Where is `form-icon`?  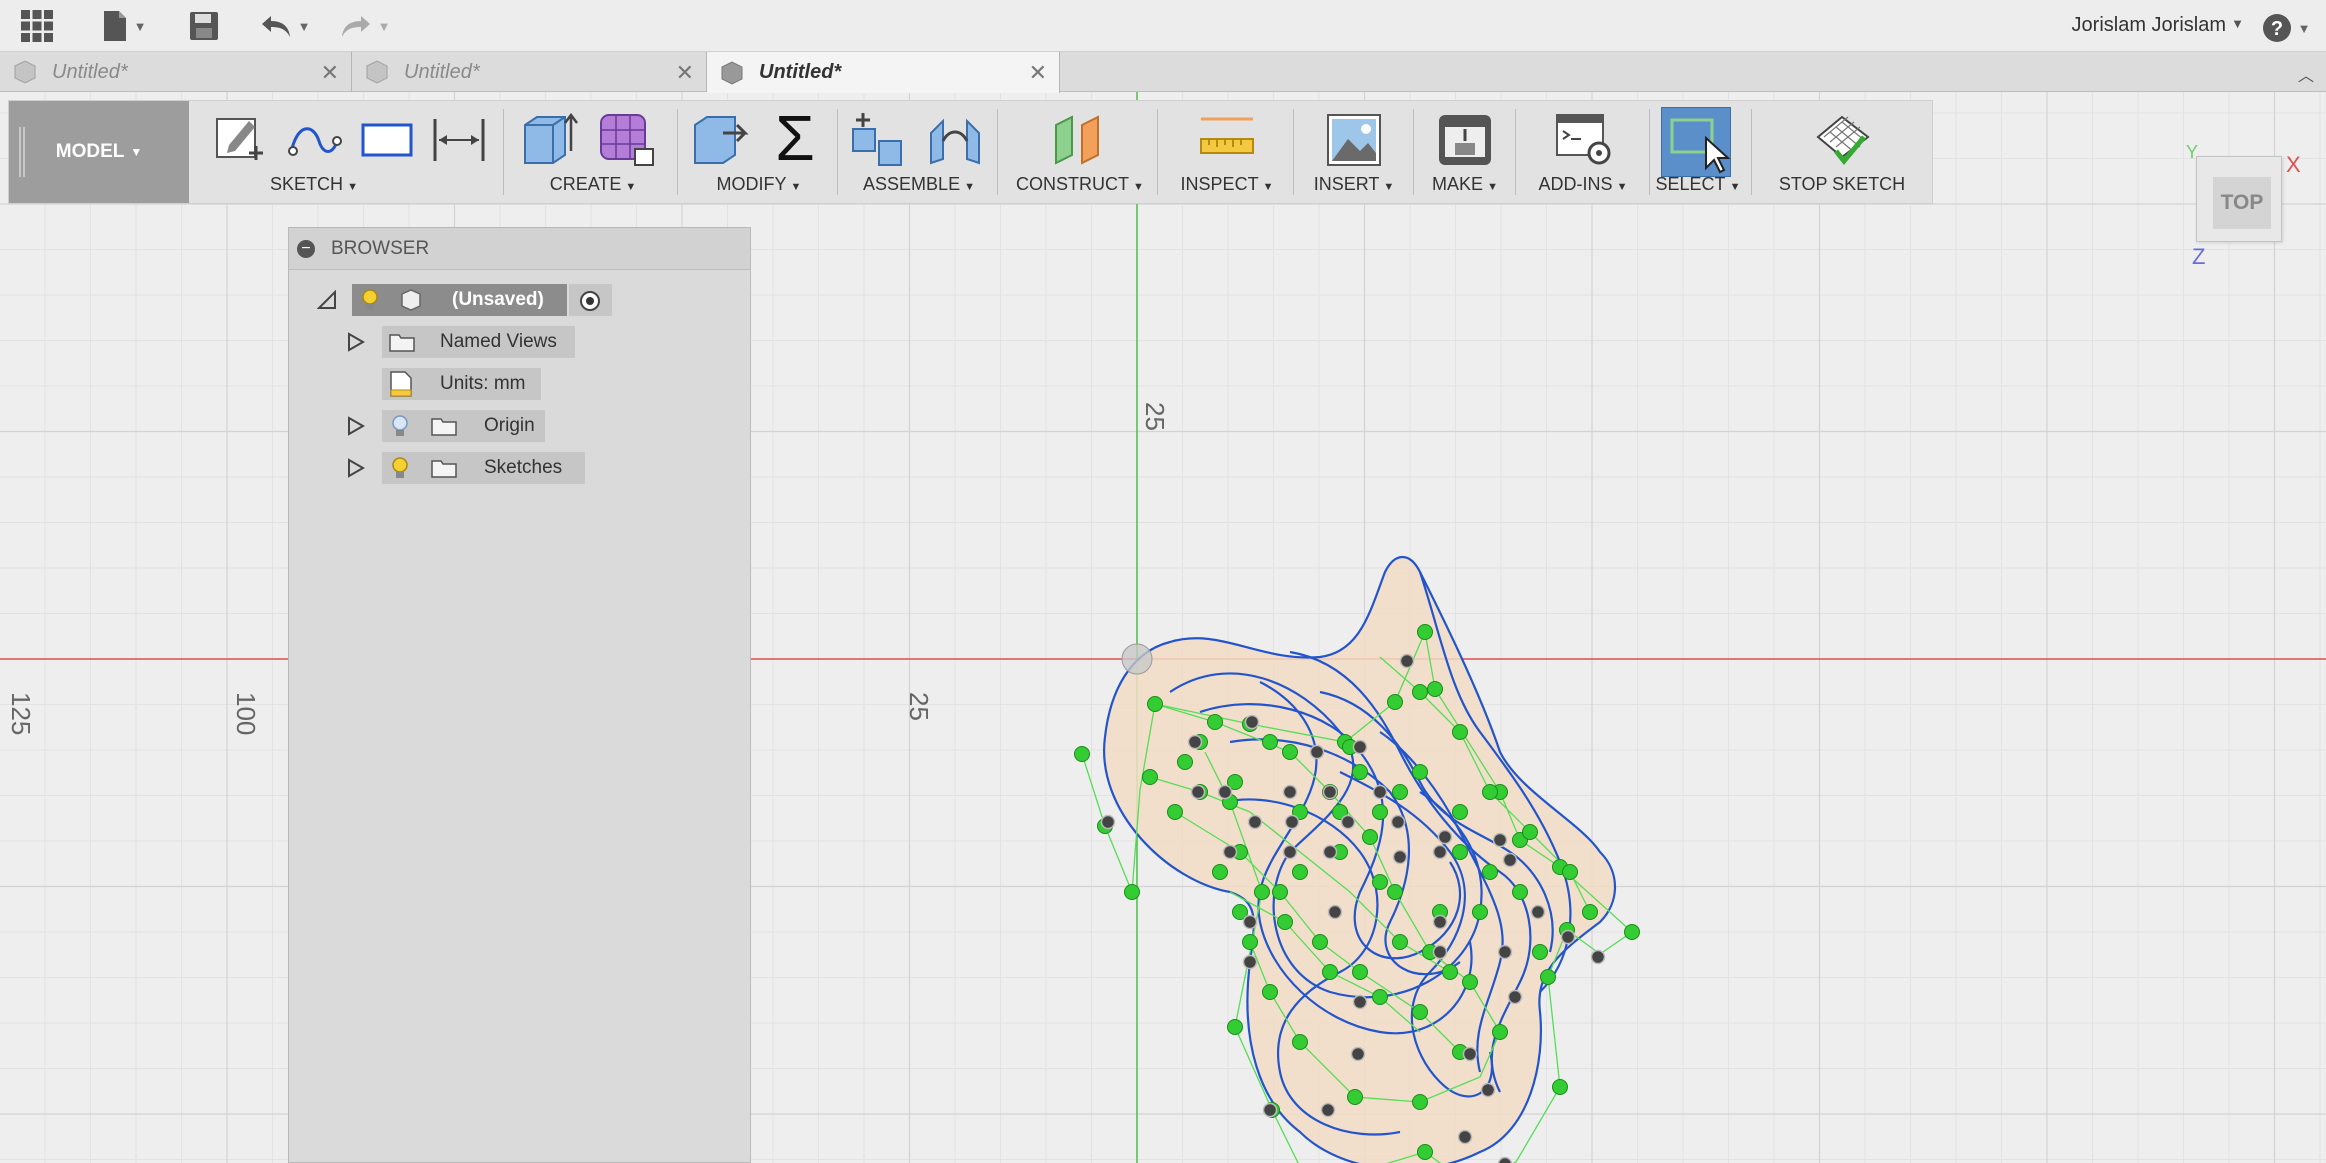 form-icon is located at coordinates (627, 140).